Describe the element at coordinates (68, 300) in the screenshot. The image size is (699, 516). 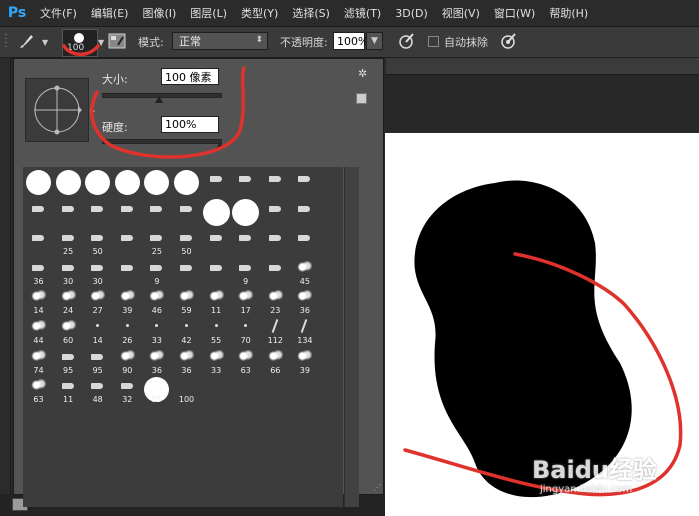
I see `brush-preset-tile: 24` at that location.